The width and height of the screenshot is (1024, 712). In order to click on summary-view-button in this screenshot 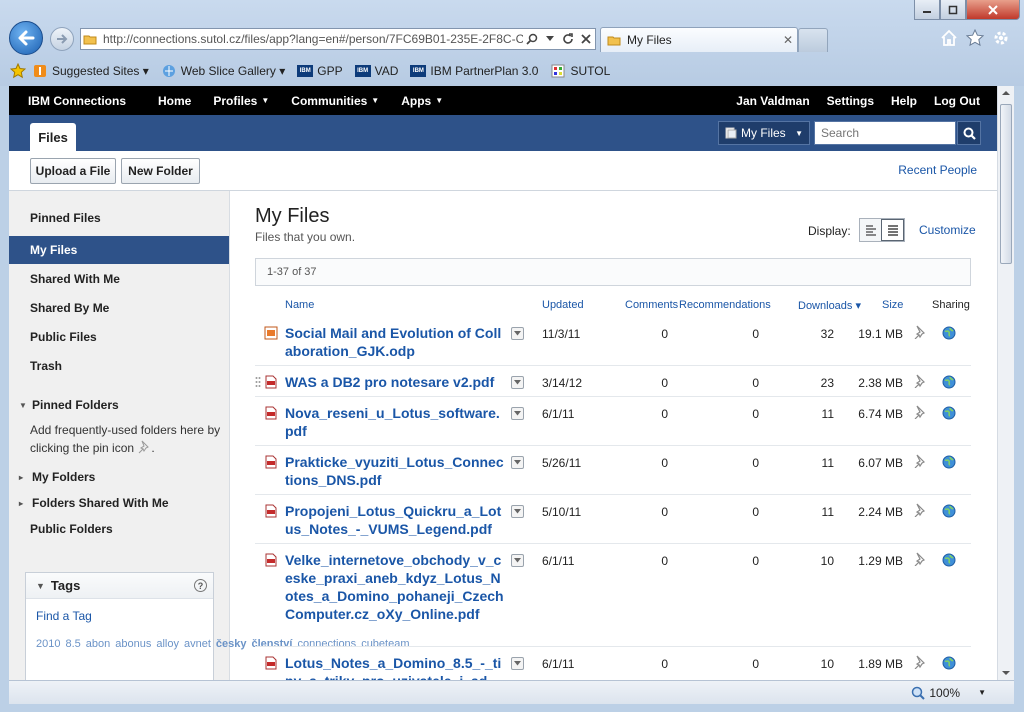, I will do `click(870, 230)`.